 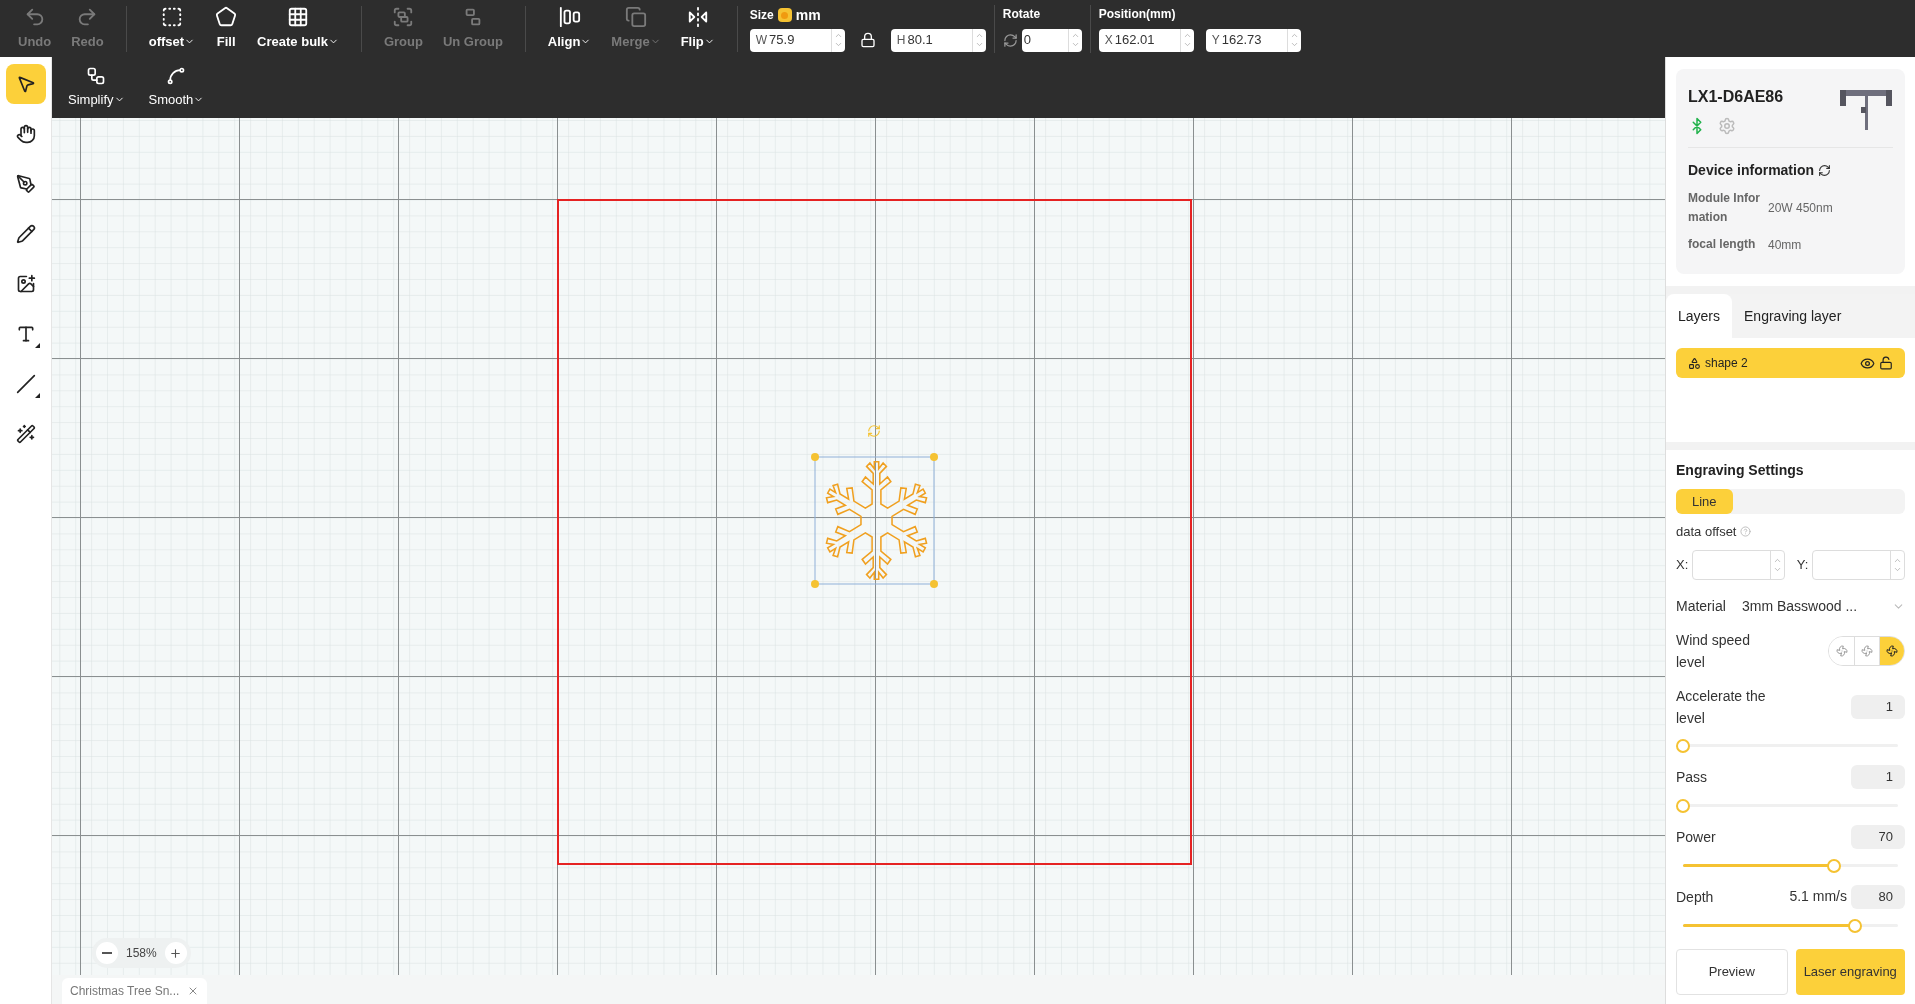 I want to click on toolbar-button: Smooth, so click(x=176, y=87).